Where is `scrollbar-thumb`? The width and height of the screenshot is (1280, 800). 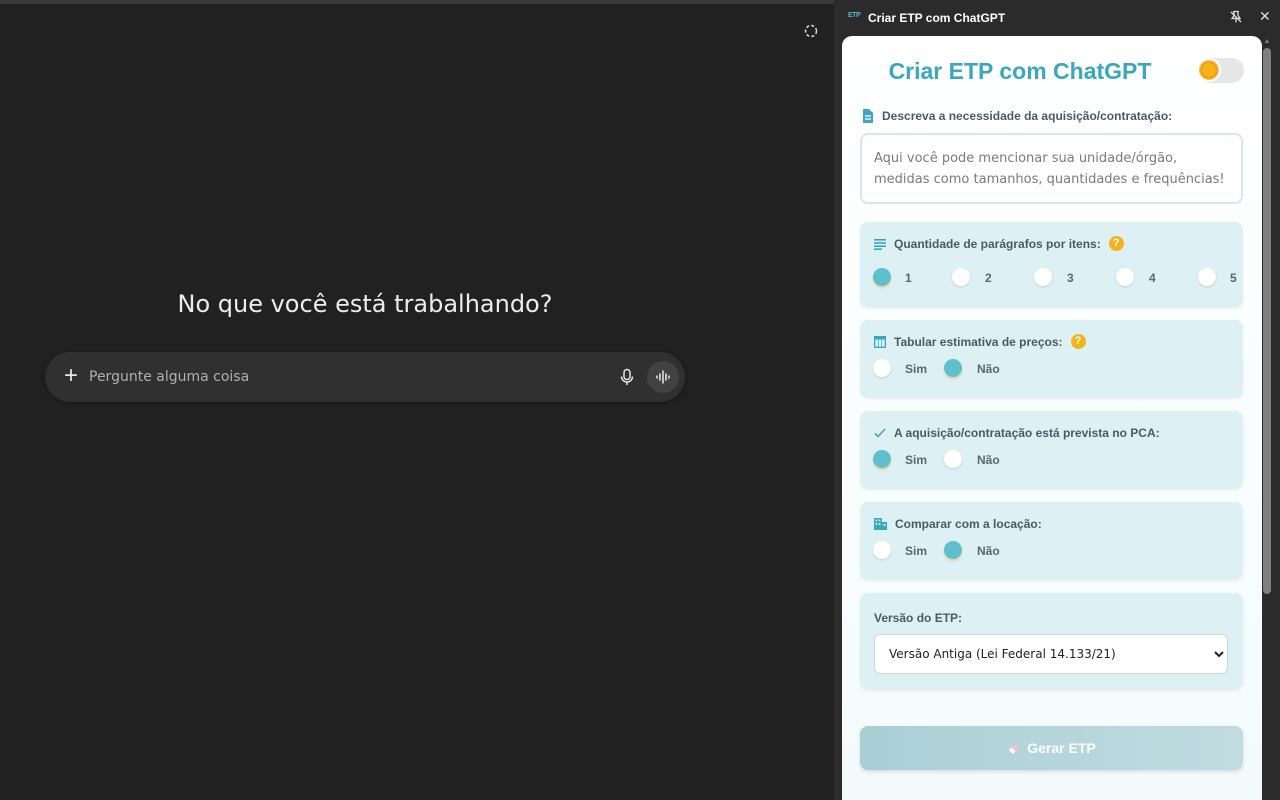 scrollbar-thumb is located at coordinates (1267, 321).